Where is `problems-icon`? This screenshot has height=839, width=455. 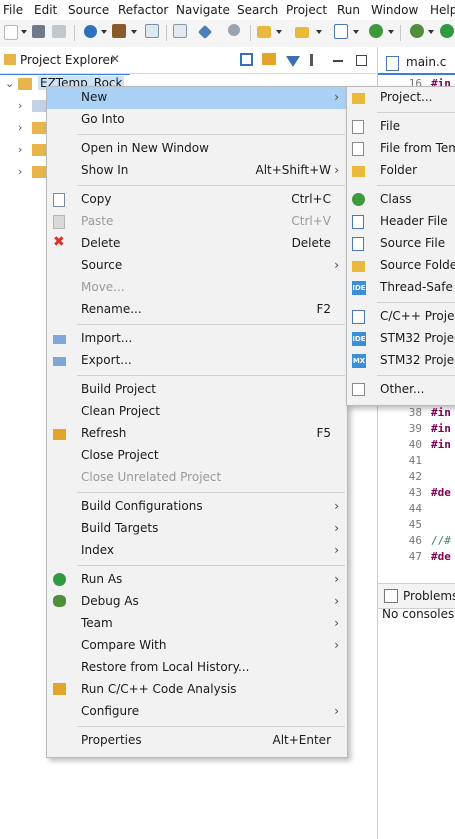
problems-icon is located at coordinates (391, 596).